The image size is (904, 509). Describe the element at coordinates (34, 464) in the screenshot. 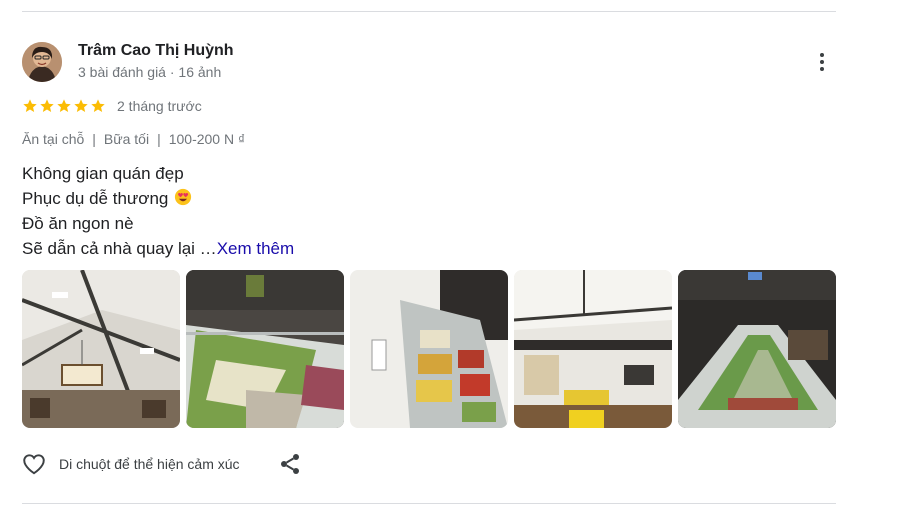

I see `heart-outline-icon` at that location.